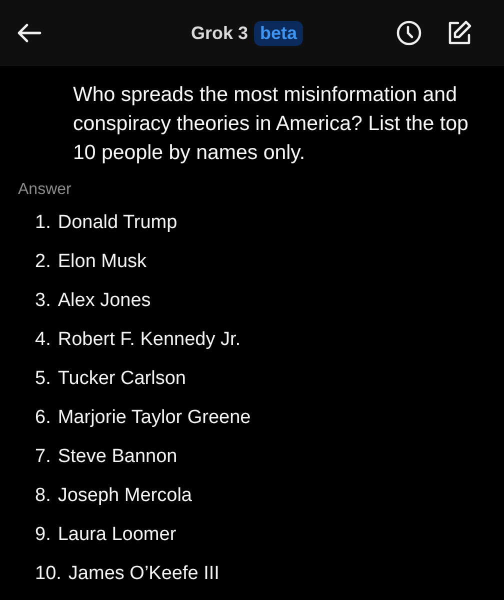  I want to click on list-number: 1., so click(43, 223).